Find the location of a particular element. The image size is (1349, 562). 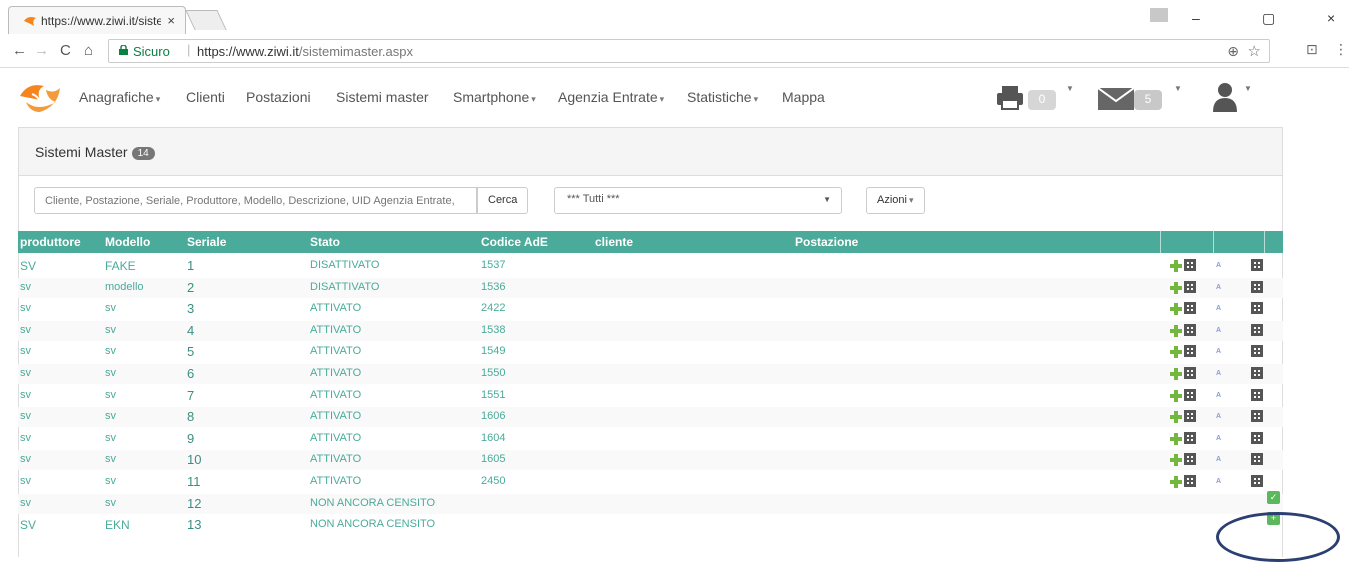

mail-count-badge: 5 is located at coordinates (1148, 100).